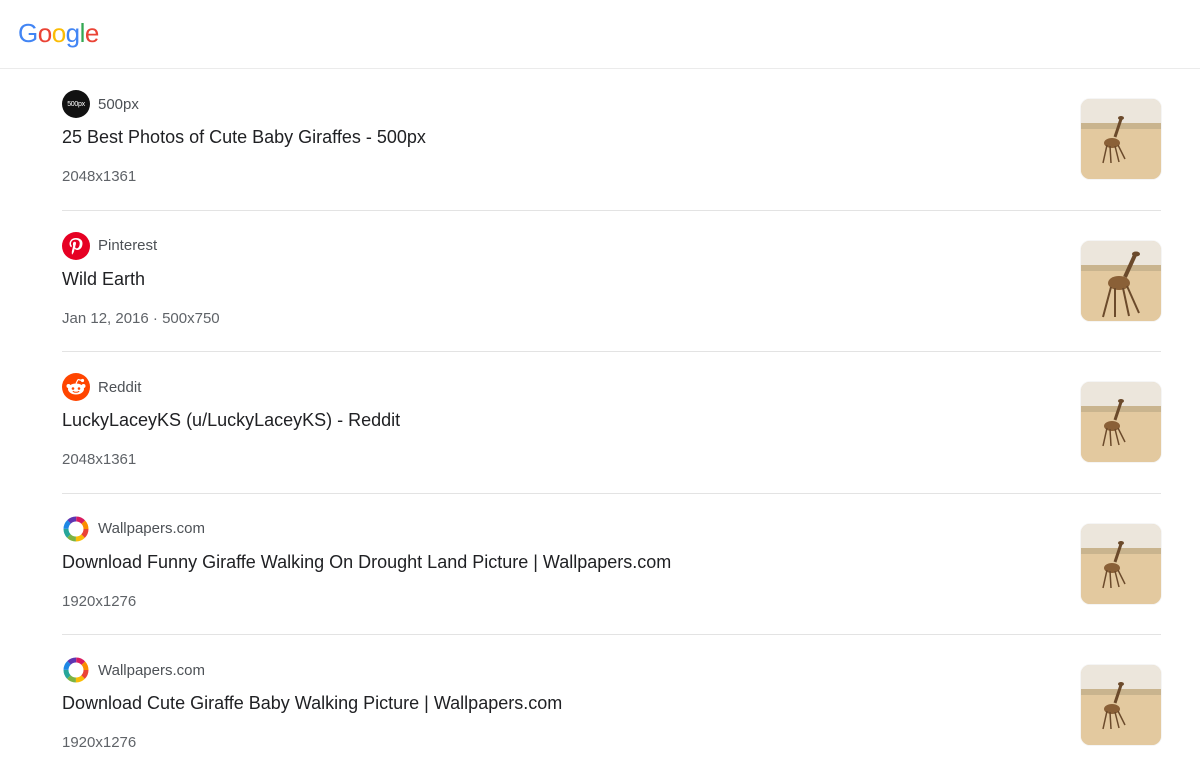 The height and width of the screenshot is (771, 1200). Describe the element at coordinates (127, 245) in the screenshot. I see `source-name: Pinterest` at that location.